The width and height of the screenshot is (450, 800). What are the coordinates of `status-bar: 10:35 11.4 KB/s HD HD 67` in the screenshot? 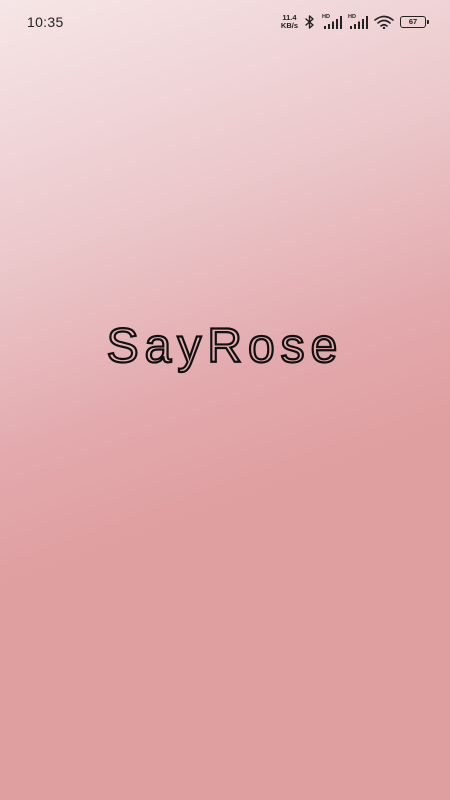 It's located at (225, 22).